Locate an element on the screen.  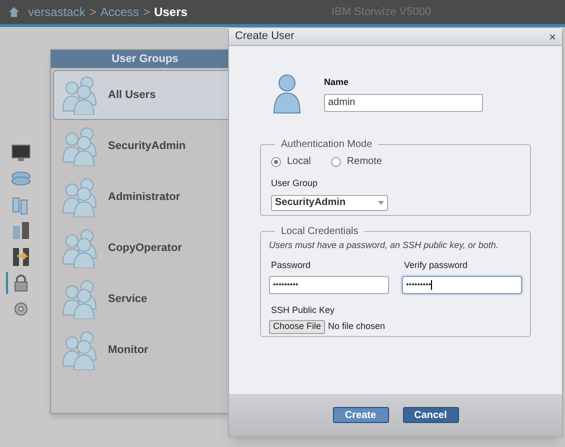
ssh-key-label: SSH Public Key is located at coordinates (303, 310).